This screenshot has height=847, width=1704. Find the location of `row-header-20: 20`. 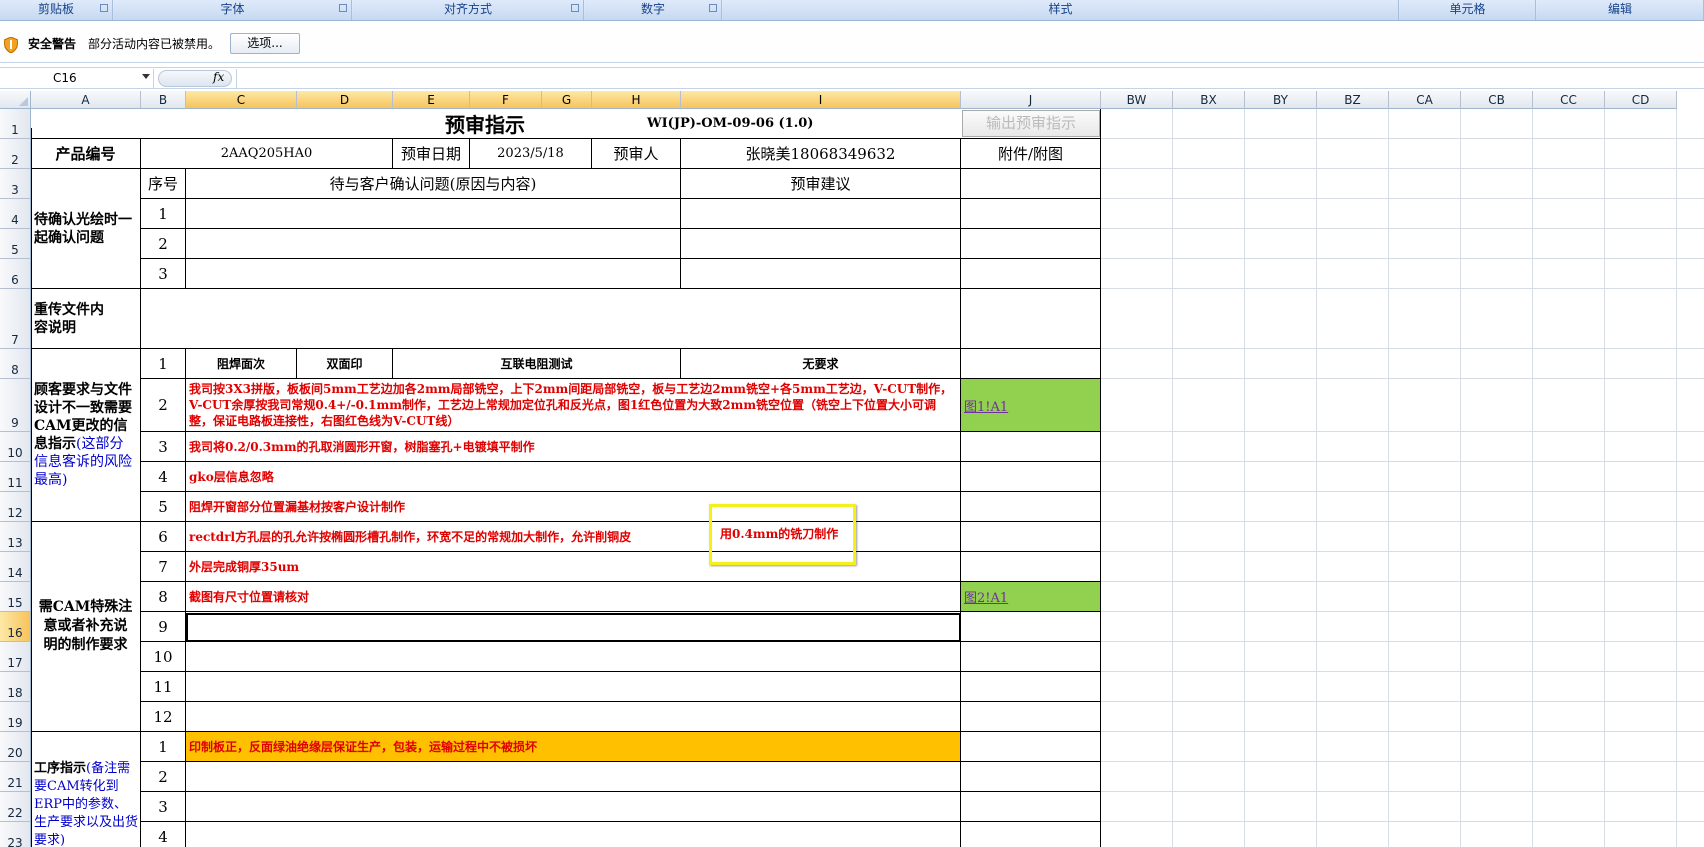

row-header-20: 20 is located at coordinates (15, 747).